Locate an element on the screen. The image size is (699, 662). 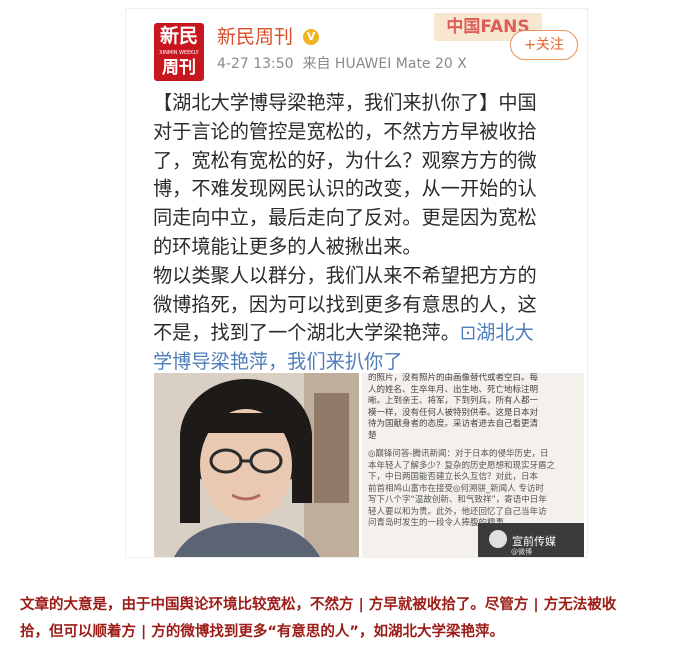
portrait-image is located at coordinates (256, 465).